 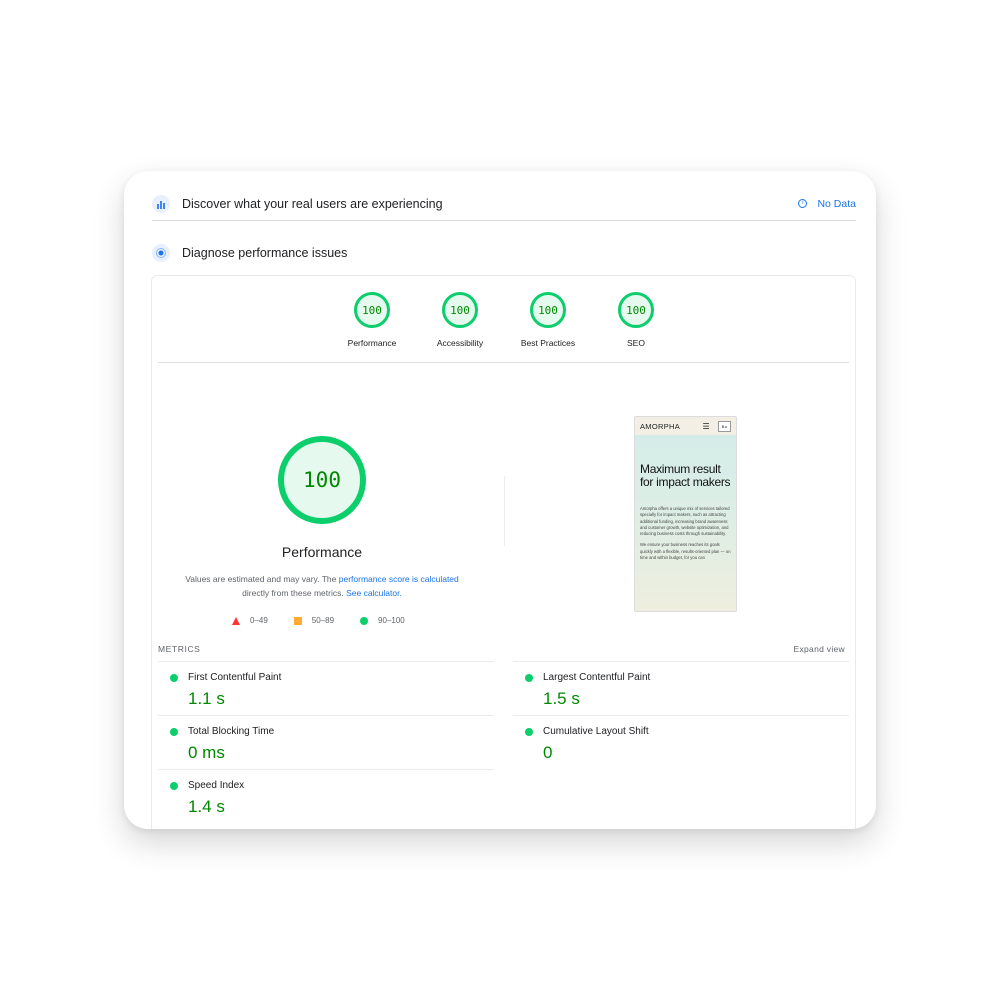 What do you see at coordinates (660, 426) in the screenshot?
I see `thumbnail-brand: AMORPHA` at bounding box center [660, 426].